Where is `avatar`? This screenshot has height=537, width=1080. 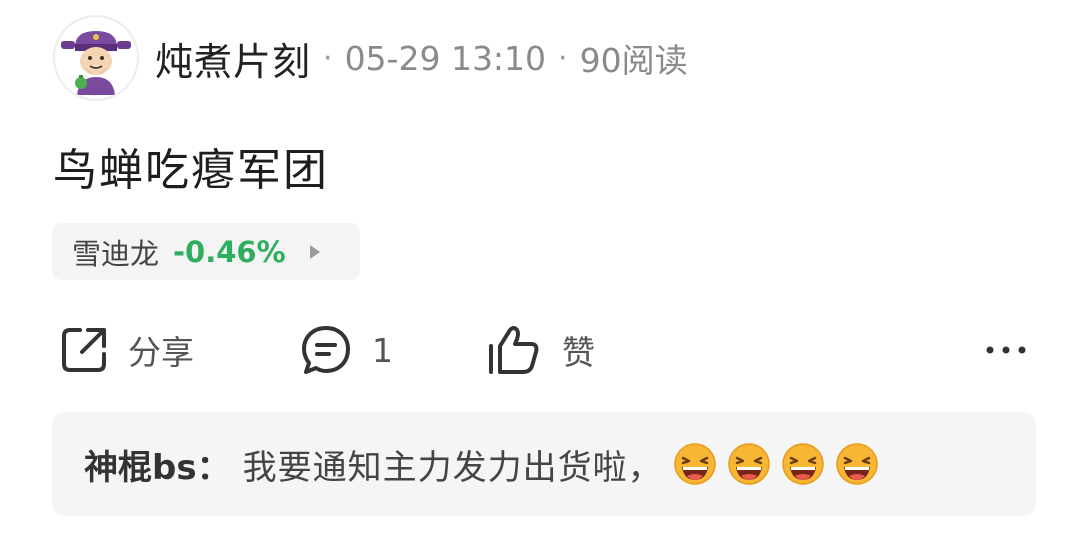 avatar is located at coordinates (96, 58).